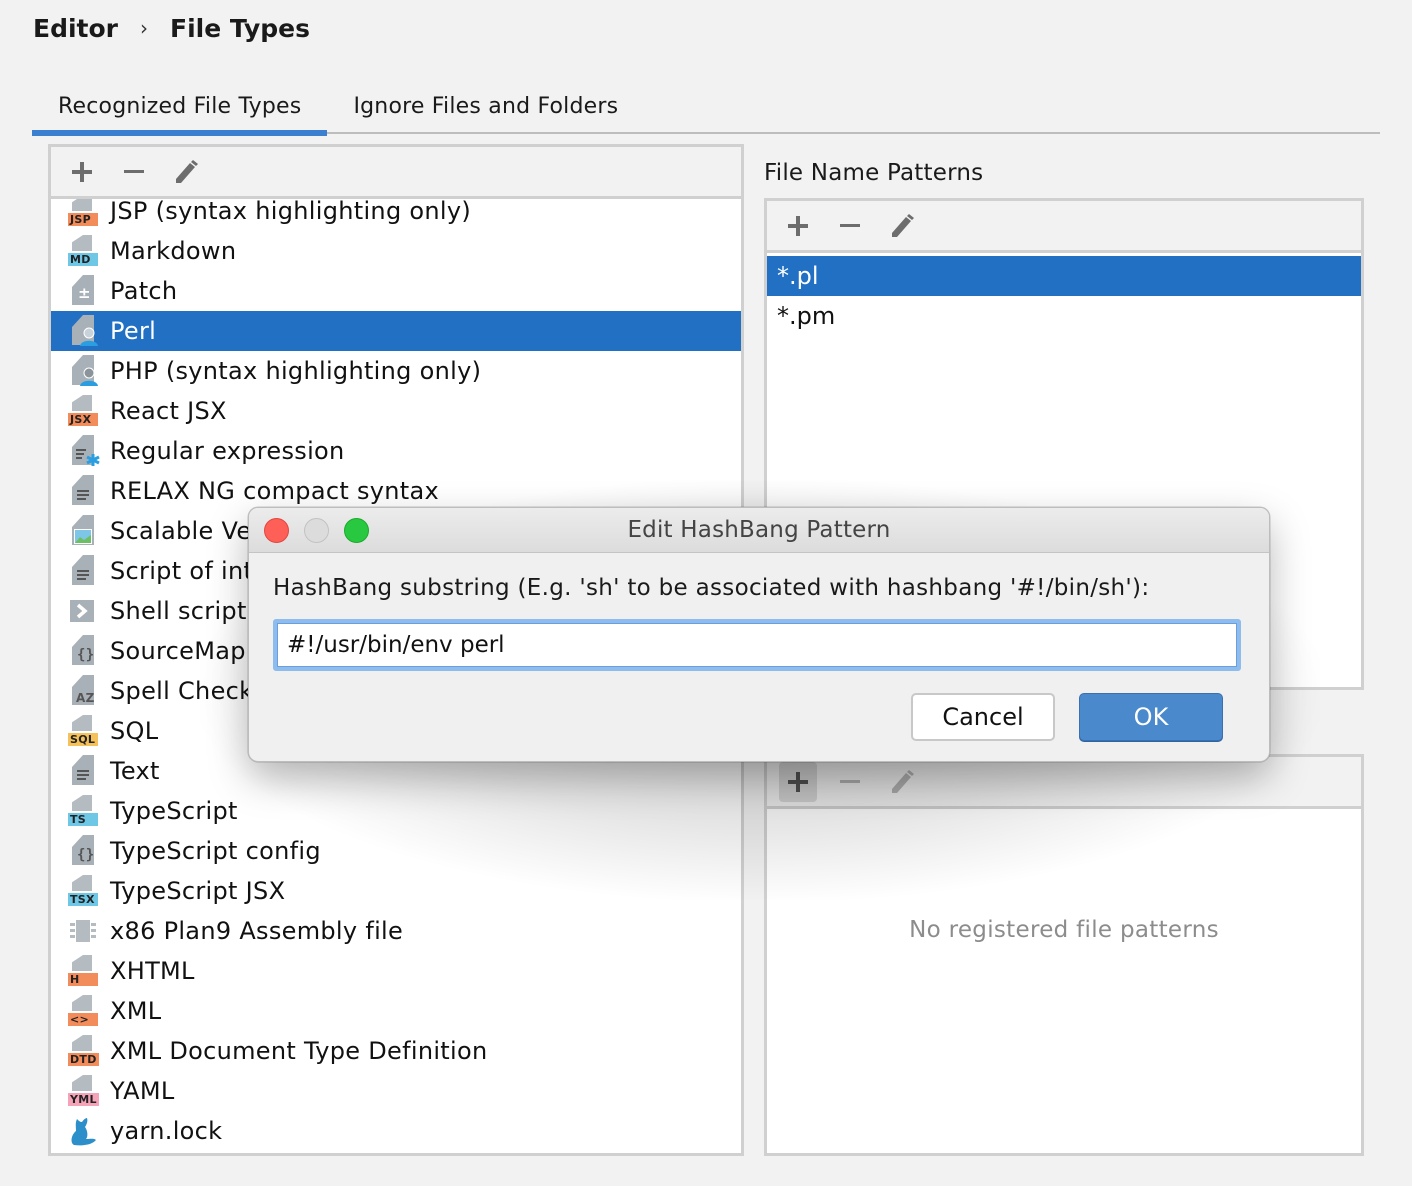  I want to click on file-type-label: React JSX, so click(168, 411).